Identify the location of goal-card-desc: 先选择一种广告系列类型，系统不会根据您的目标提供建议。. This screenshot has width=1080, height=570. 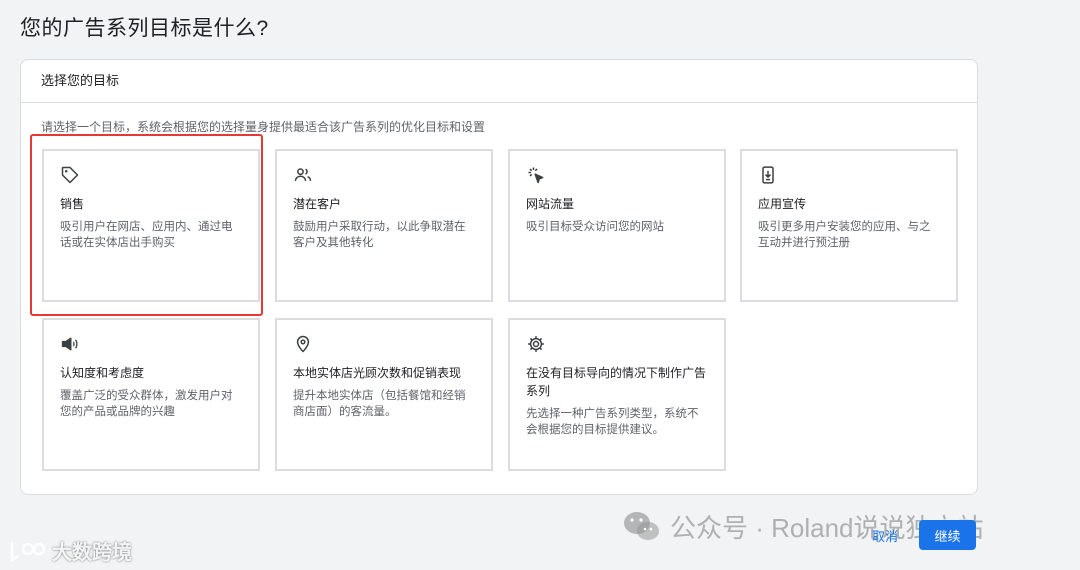
(612, 422).